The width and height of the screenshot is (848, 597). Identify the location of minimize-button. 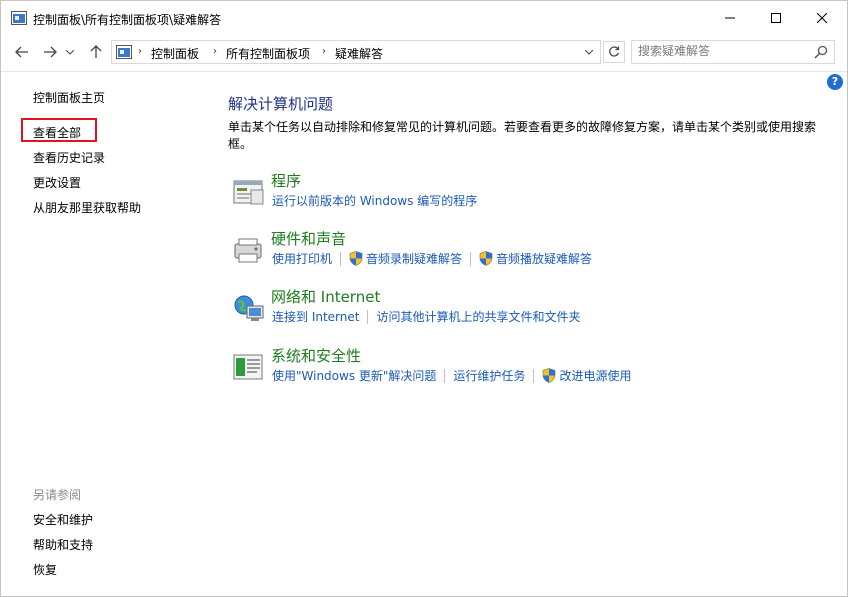
(730, 18).